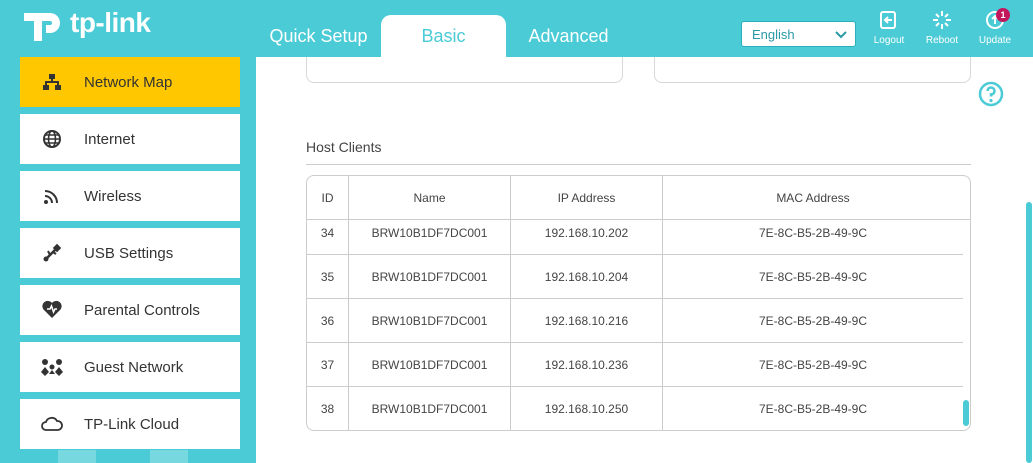 The image size is (1033, 463). I want to click on sidebar-item-usb-settings: USB Settings, so click(130, 253).